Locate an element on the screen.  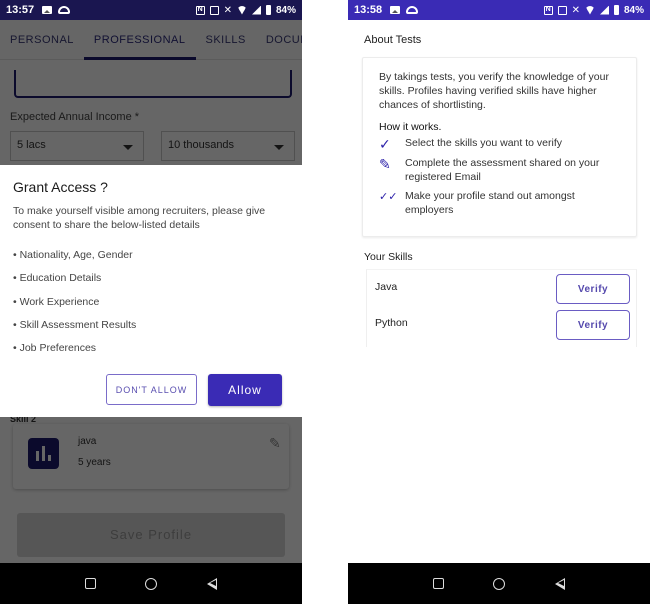
skill-name: Python is located at coordinates (391, 323).